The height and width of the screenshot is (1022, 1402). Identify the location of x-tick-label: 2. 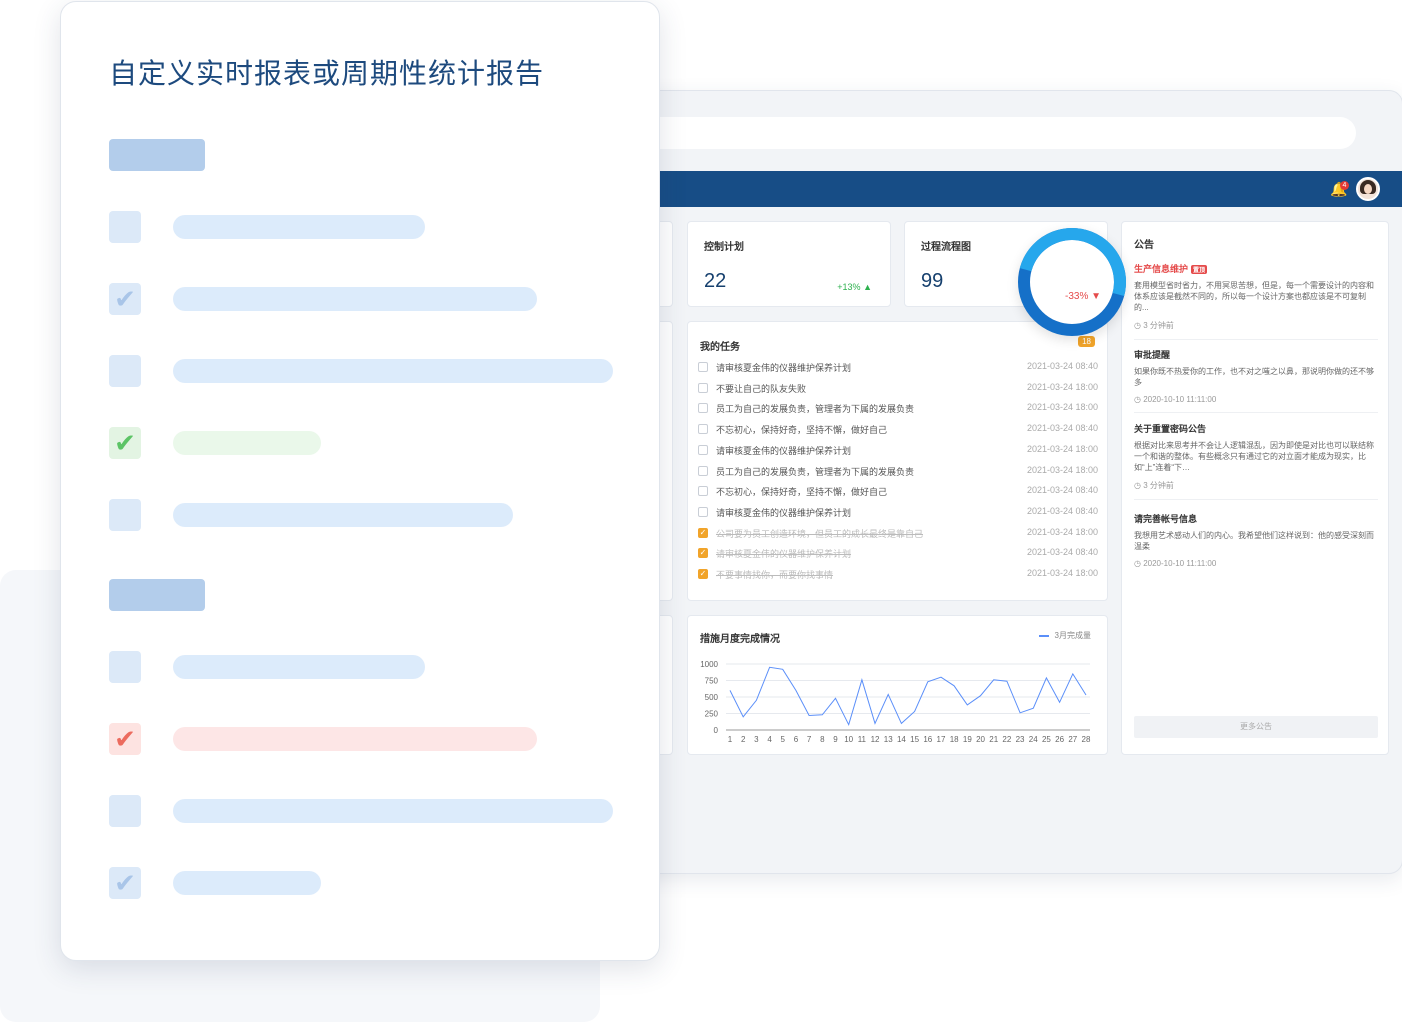
(743, 739).